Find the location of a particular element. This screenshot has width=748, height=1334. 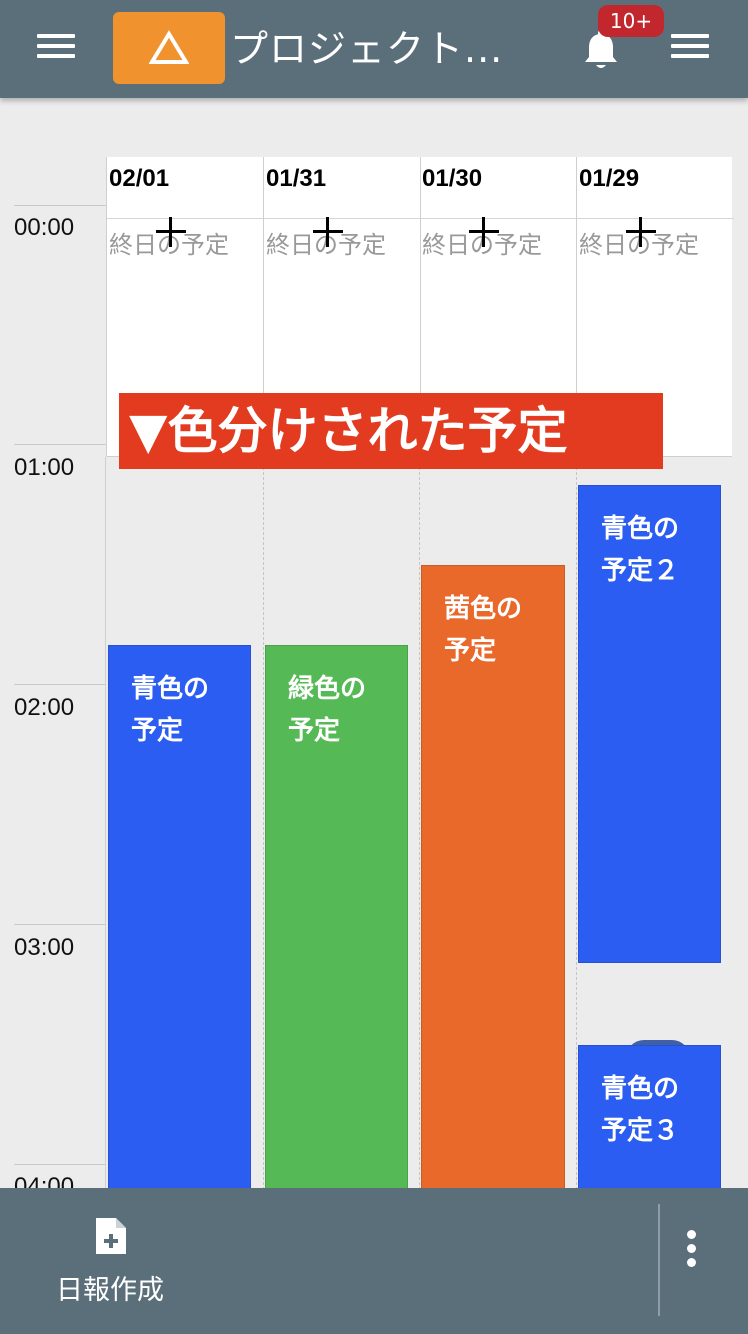

document-add-icon is located at coordinates (111, 1236).